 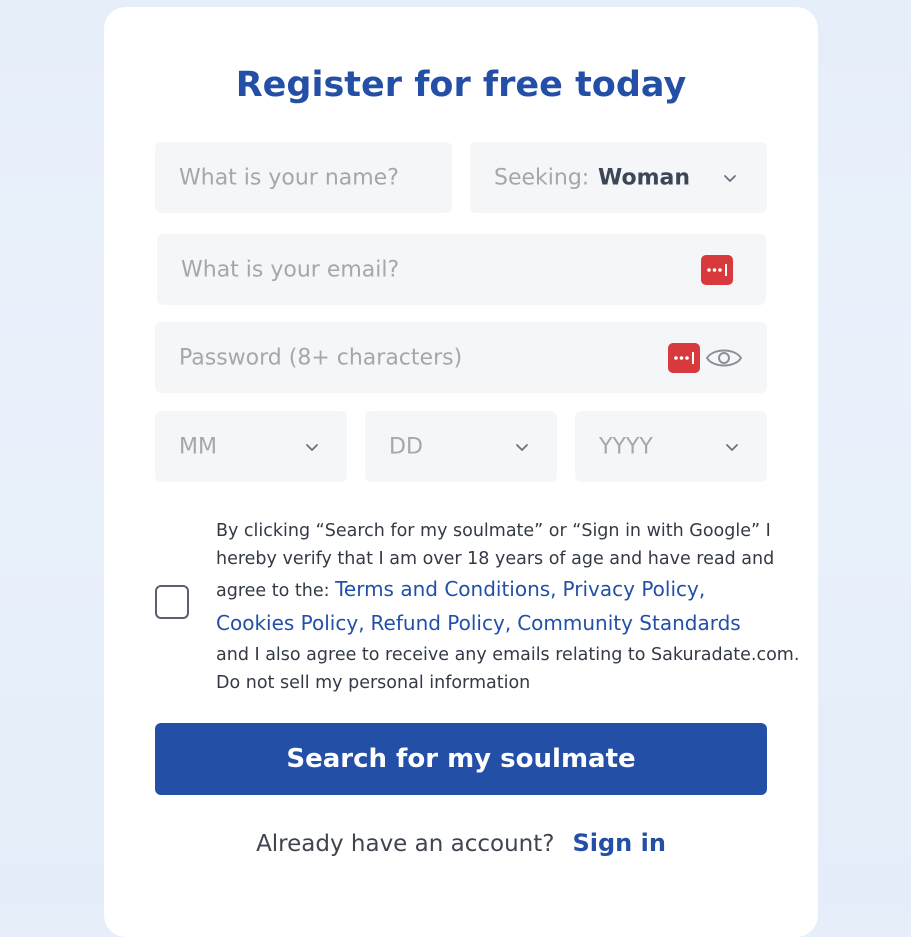 What do you see at coordinates (501, 683) in the screenshot?
I see `do-not-sell-link: Do not sell my personal information` at bounding box center [501, 683].